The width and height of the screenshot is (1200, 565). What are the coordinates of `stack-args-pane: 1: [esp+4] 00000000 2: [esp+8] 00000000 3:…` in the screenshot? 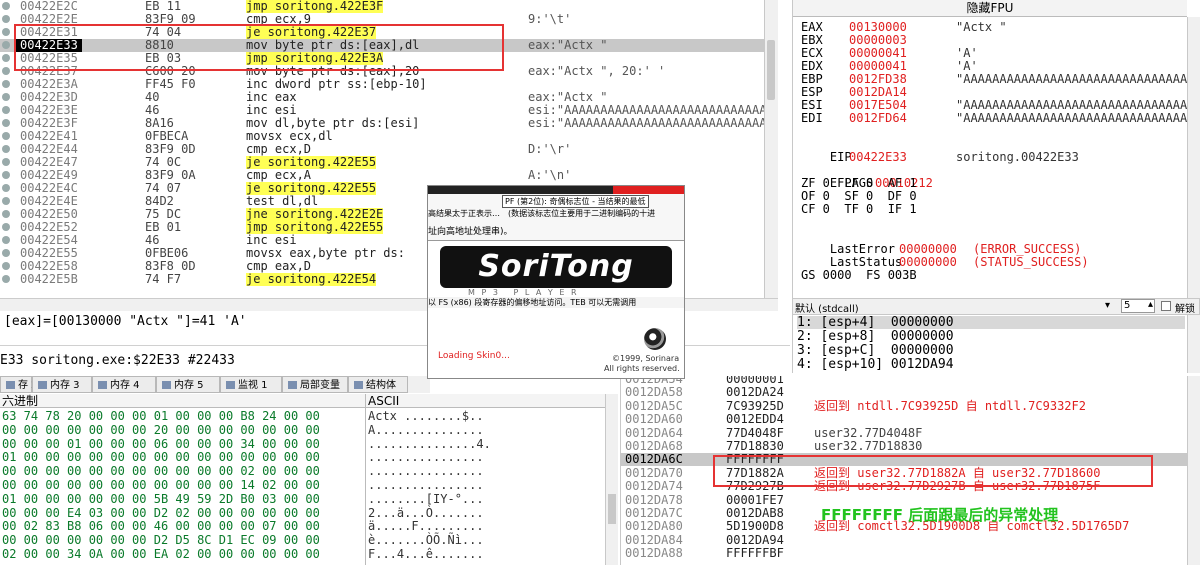 It's located at (996, 344).